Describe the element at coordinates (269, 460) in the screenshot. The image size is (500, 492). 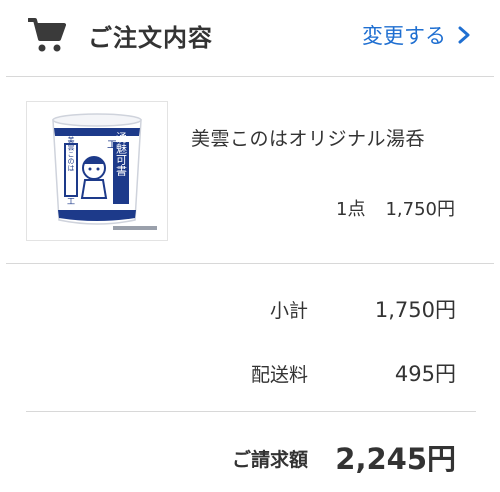
I see `total-label: ご請求額` at that location.